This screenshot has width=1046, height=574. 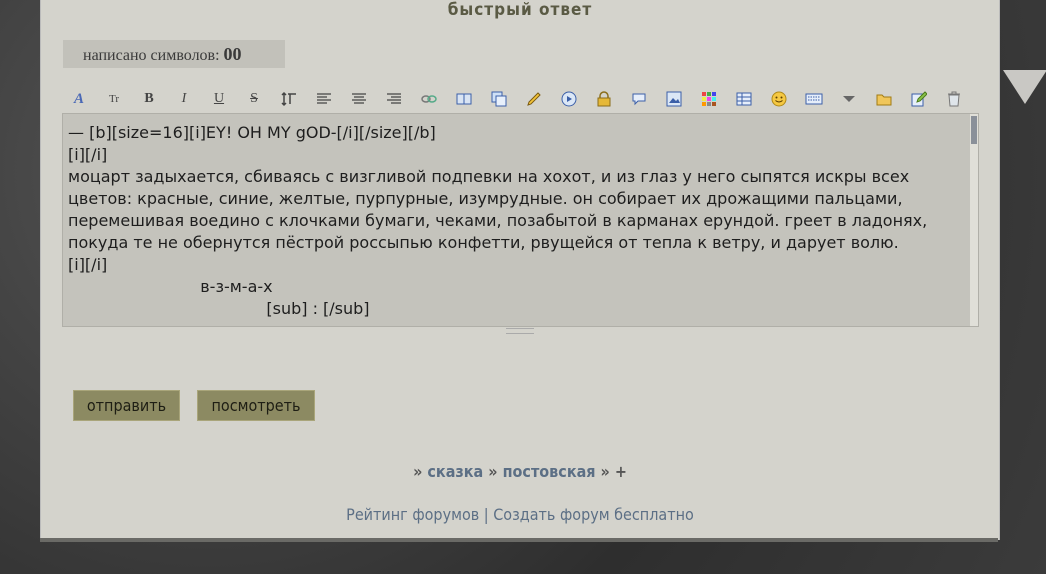 What do you see at coordinates (126, 405) in the screenshot?
I see `submit-button: отправить` at bounding box center [126, 405].